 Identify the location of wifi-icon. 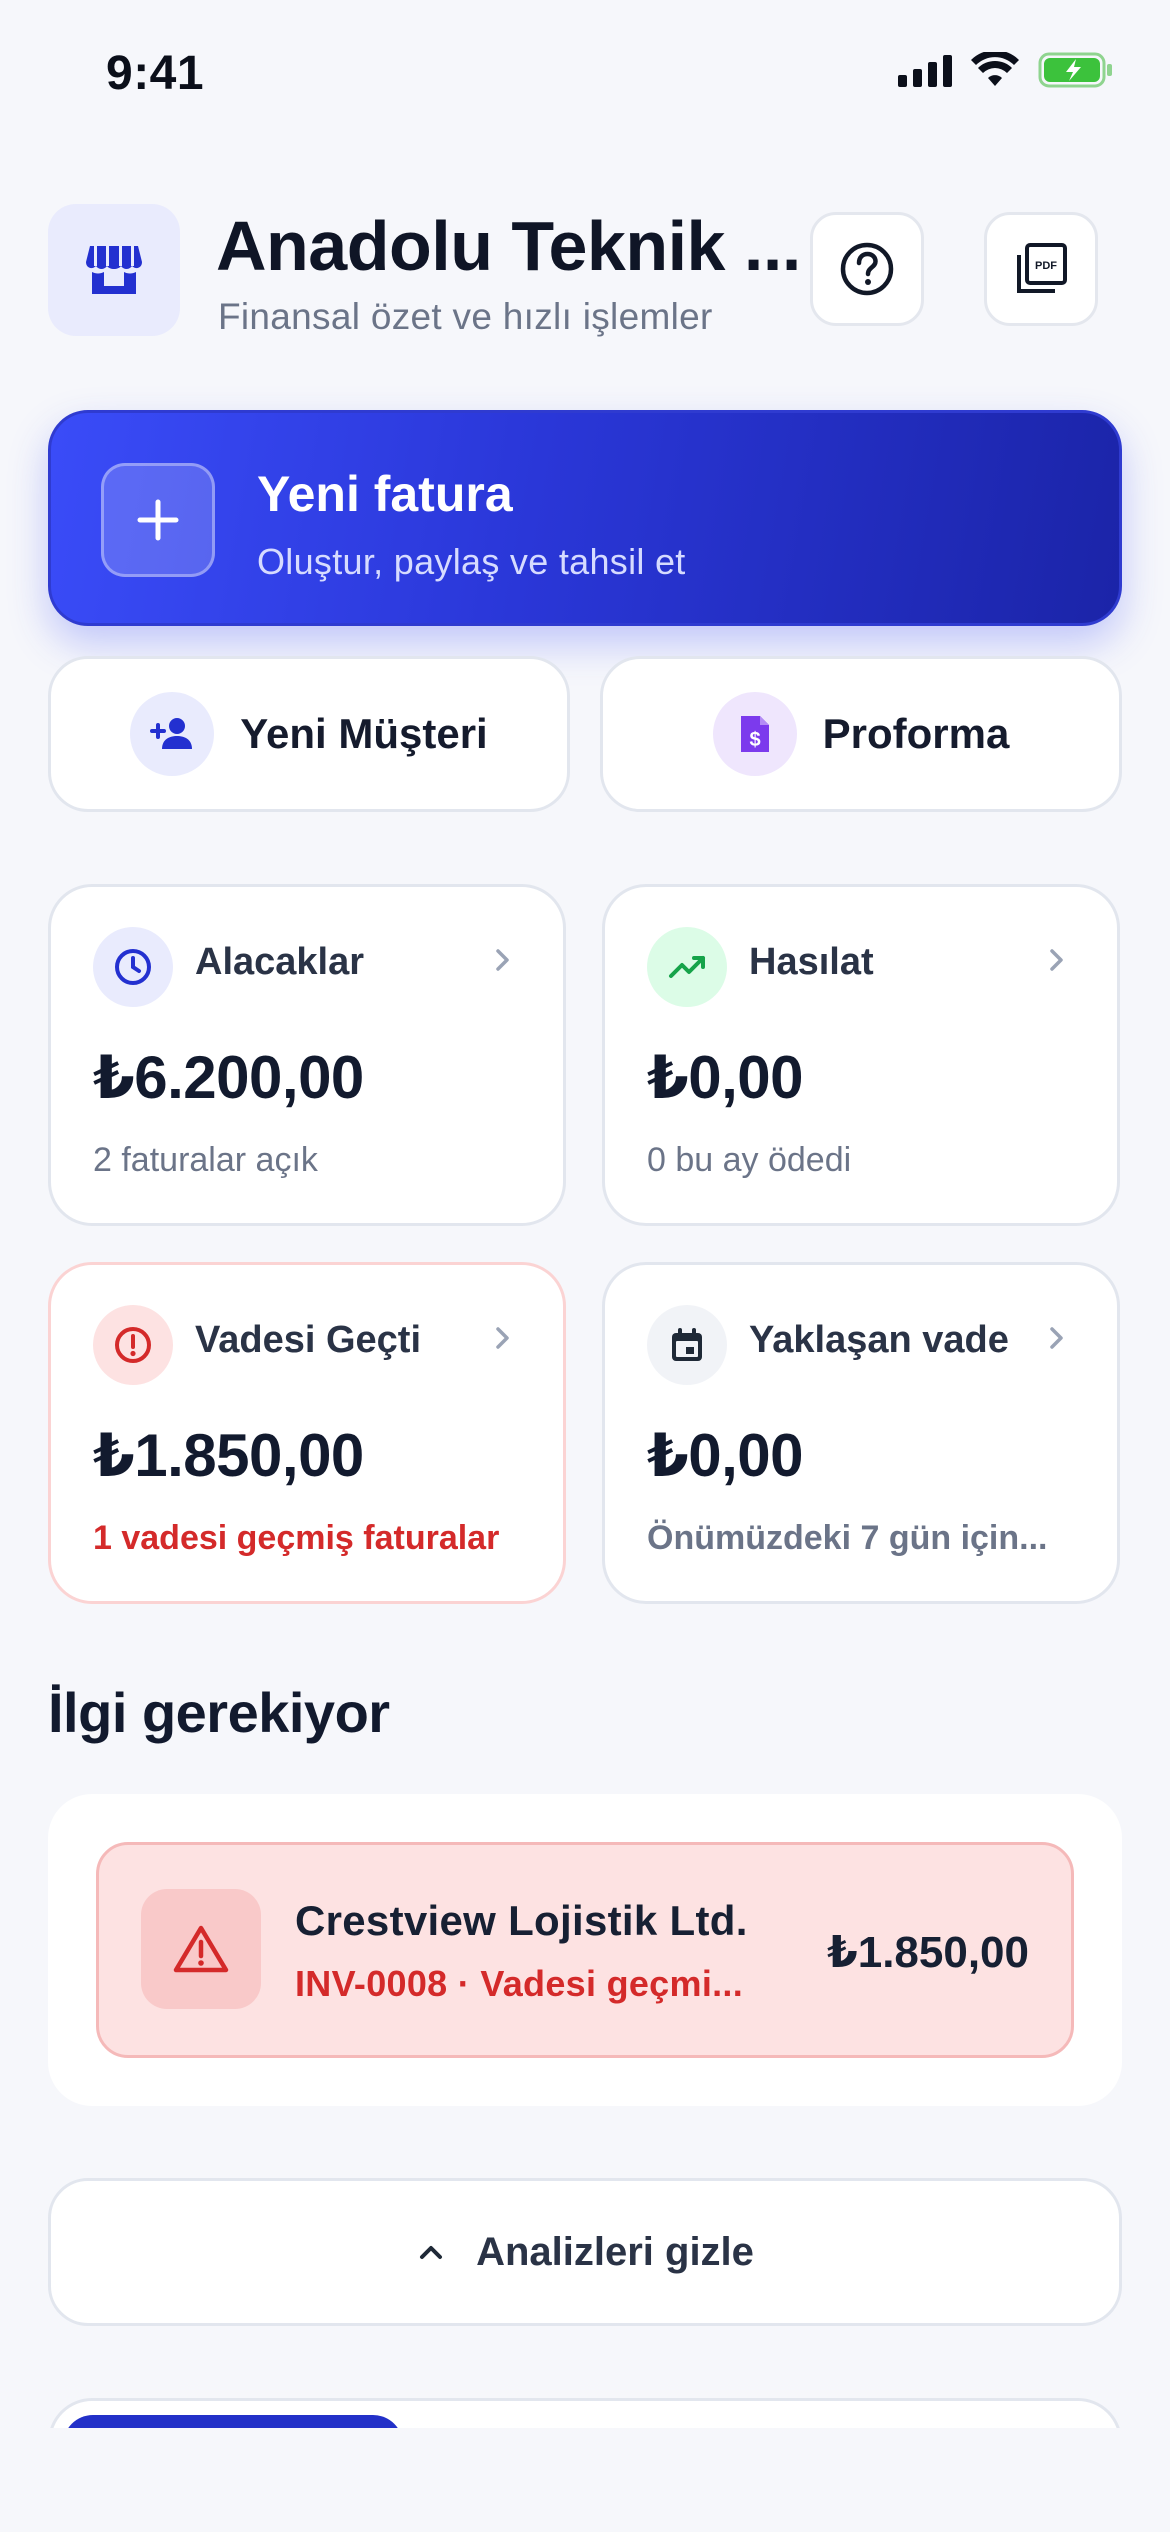
(995, 69).